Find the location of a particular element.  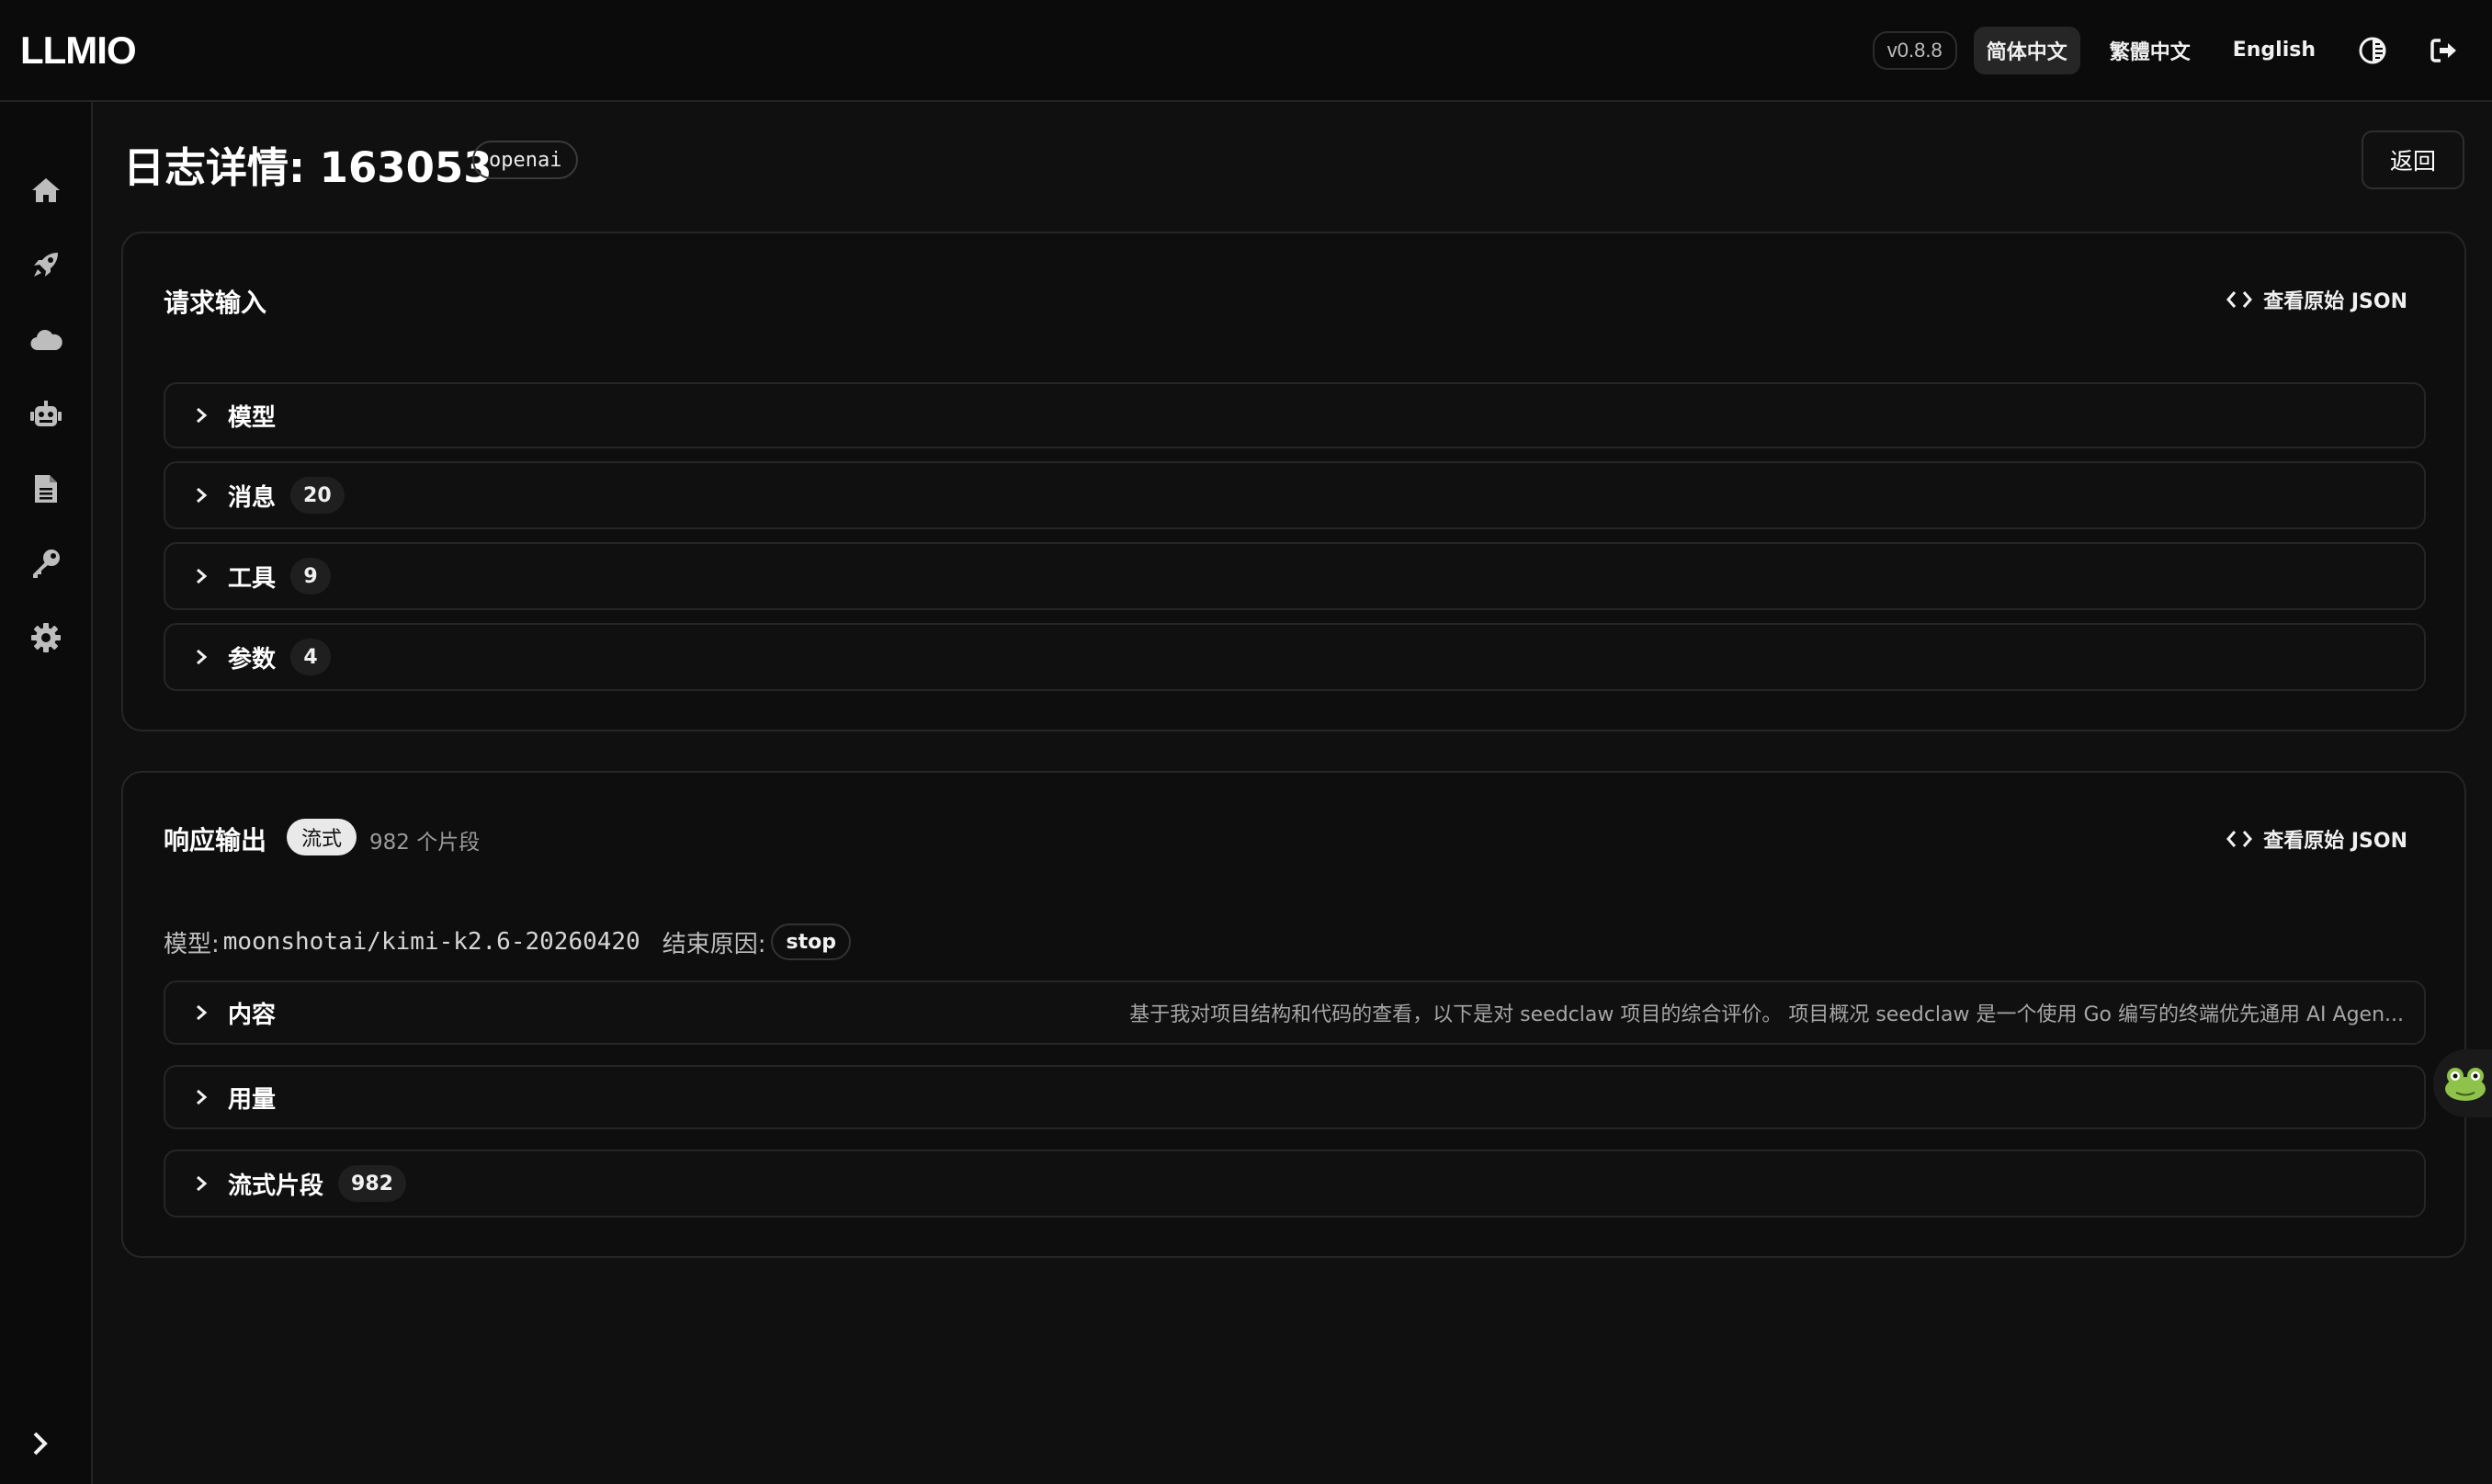

stream-badge: 流式 is located at coordinates (322, 837).